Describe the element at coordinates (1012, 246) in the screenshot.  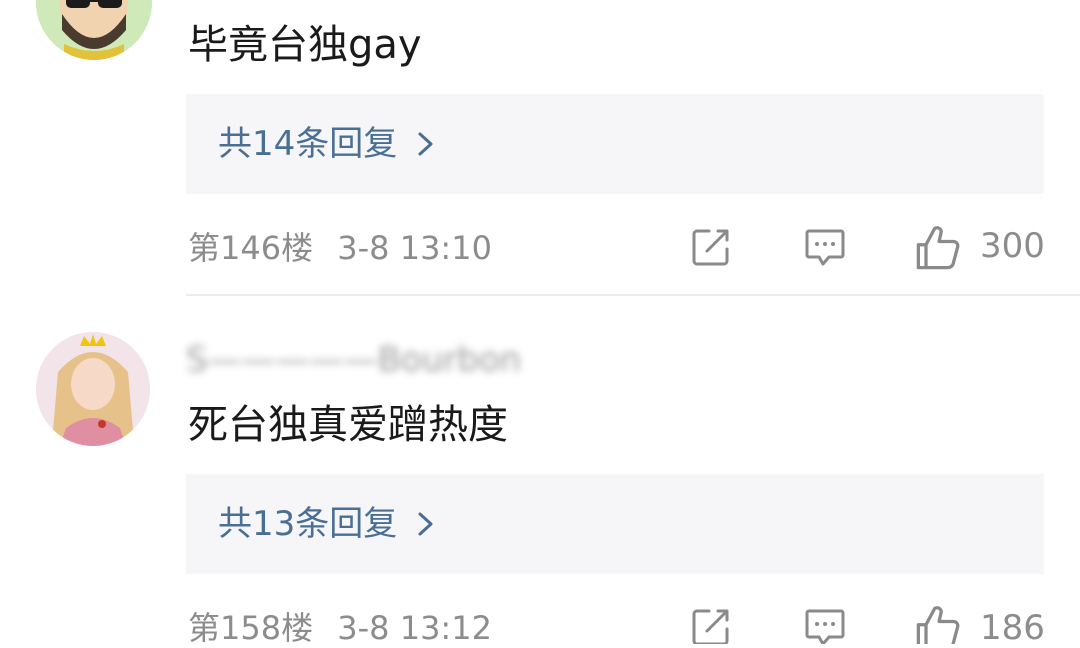
I see `like-count: 300` at that location.